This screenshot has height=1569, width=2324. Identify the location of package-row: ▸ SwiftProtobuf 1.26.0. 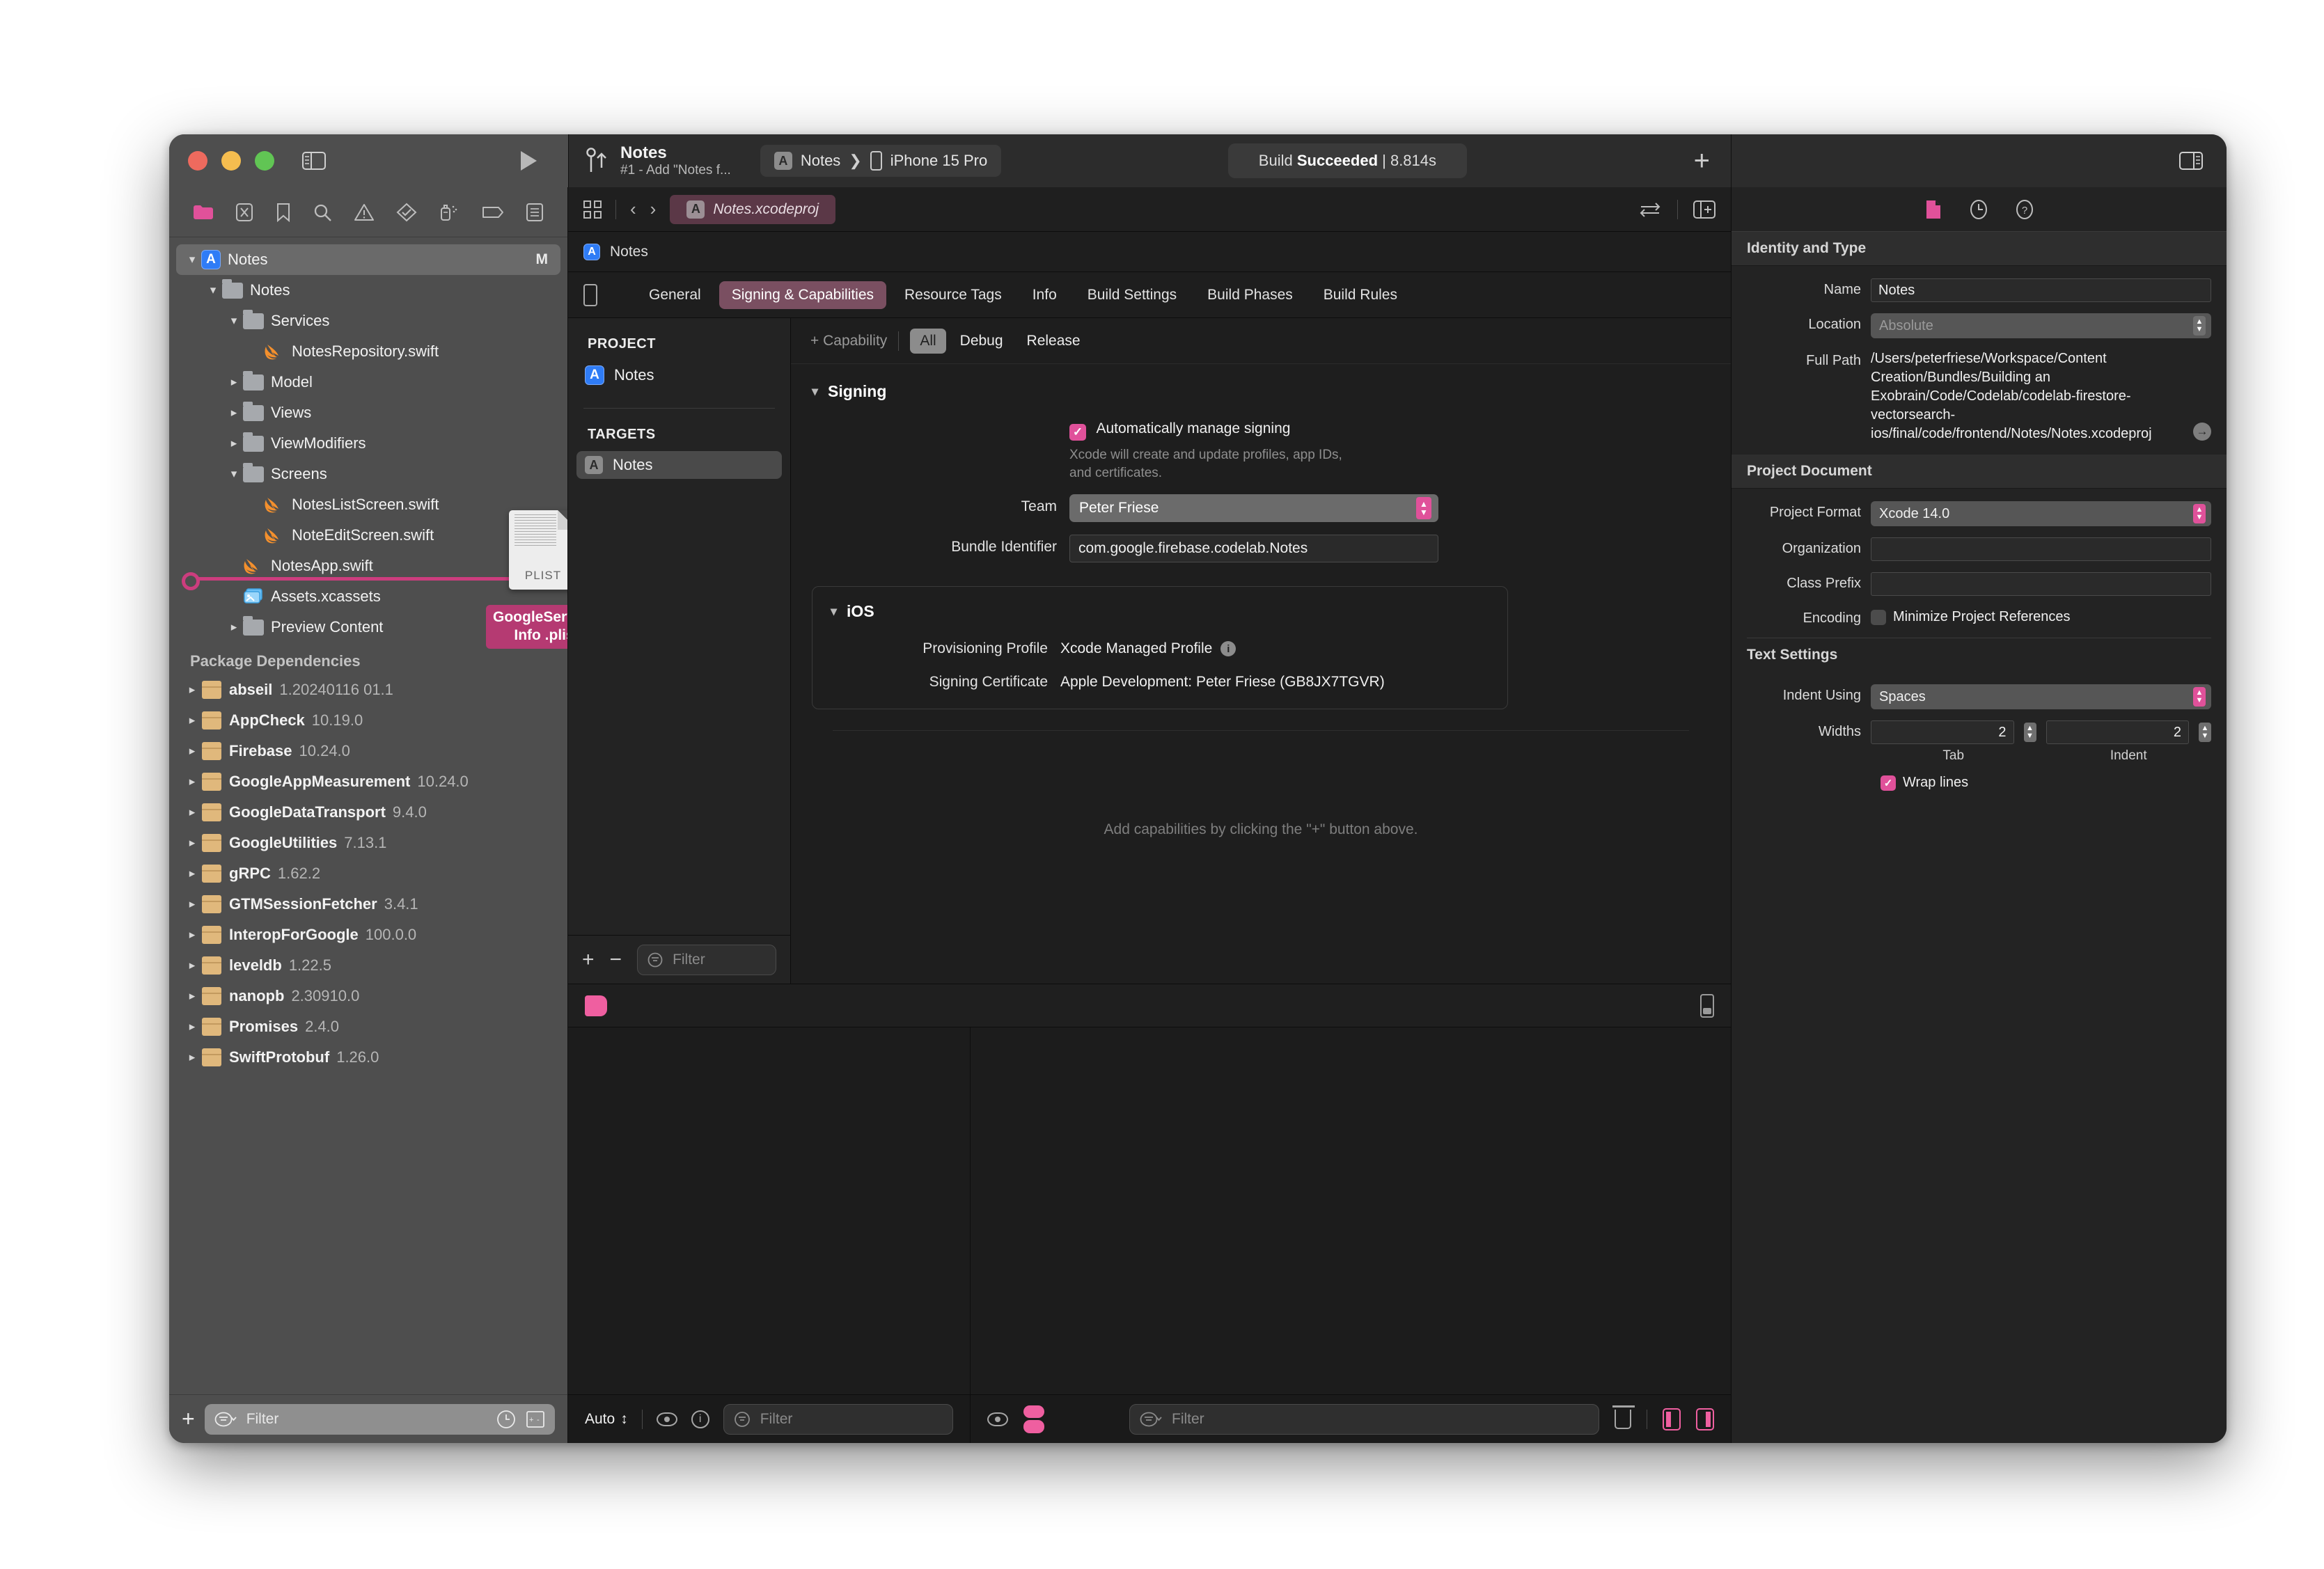
(368, 1057).